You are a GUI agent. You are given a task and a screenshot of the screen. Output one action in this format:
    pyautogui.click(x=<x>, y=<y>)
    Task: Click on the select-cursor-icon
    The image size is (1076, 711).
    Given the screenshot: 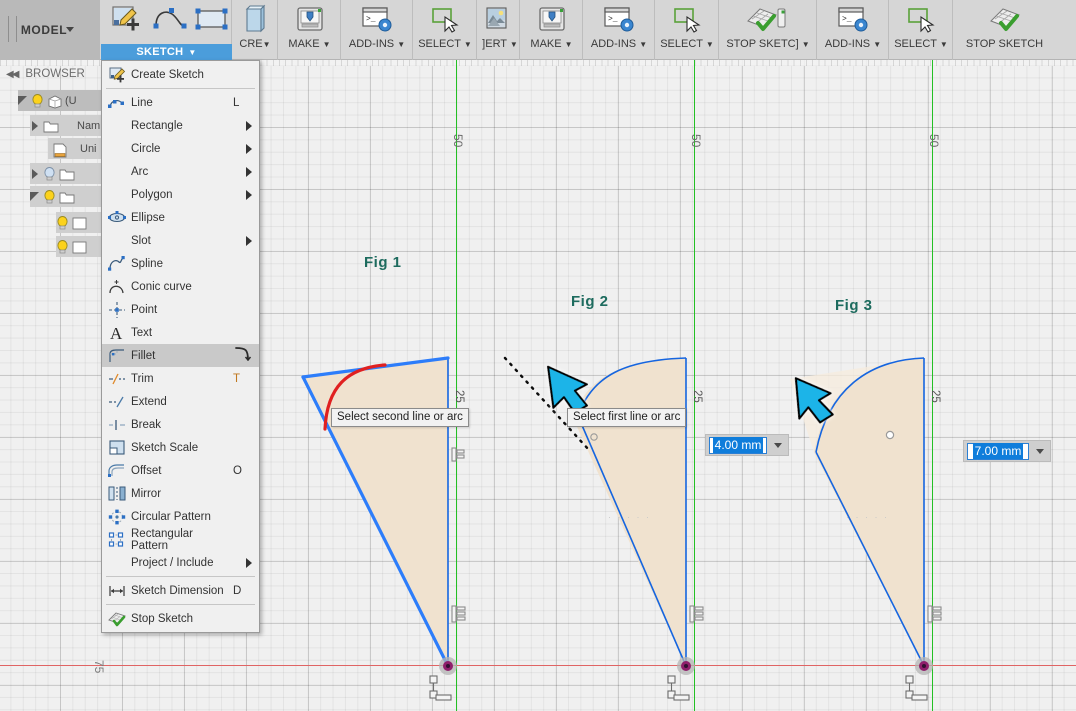 What is the action you would take?
    pyautogui.click(x=687, y=19)
    